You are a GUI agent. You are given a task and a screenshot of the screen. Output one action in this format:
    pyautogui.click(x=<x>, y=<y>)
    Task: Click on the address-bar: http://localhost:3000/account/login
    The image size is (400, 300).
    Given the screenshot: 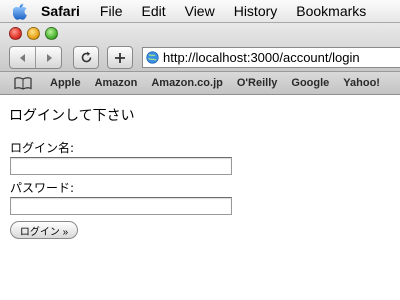 What is the action you would take?
    pyautogui.click(x=271, y=57)
    